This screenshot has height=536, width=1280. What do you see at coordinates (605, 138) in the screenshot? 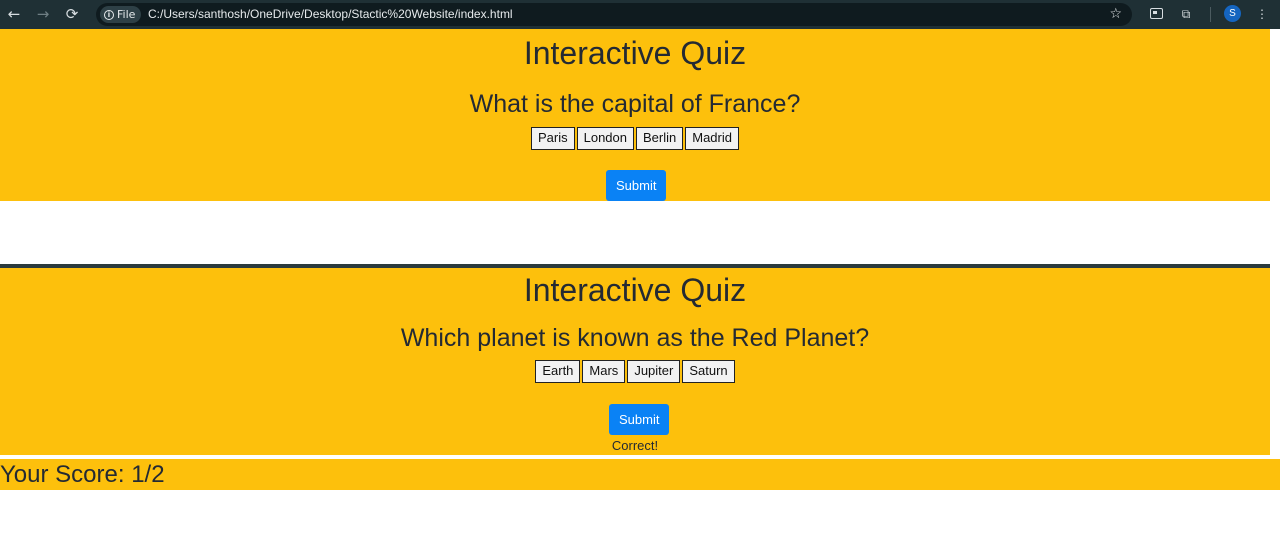
I see `option-button: London` at bounding box center [605, 138].